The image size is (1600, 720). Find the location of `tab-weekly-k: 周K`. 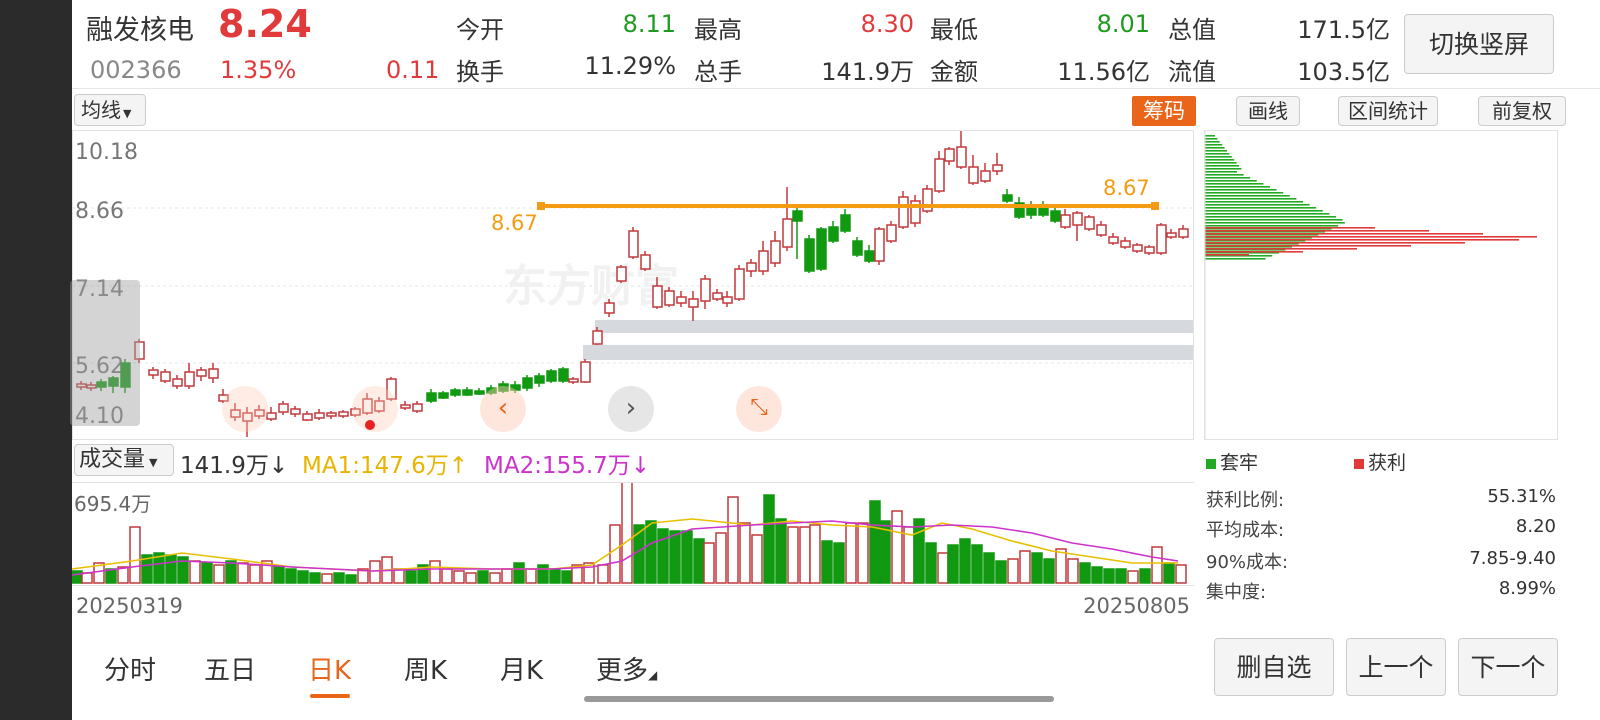

tab-weekly-k: 周K is located at coordinates (425, 668).